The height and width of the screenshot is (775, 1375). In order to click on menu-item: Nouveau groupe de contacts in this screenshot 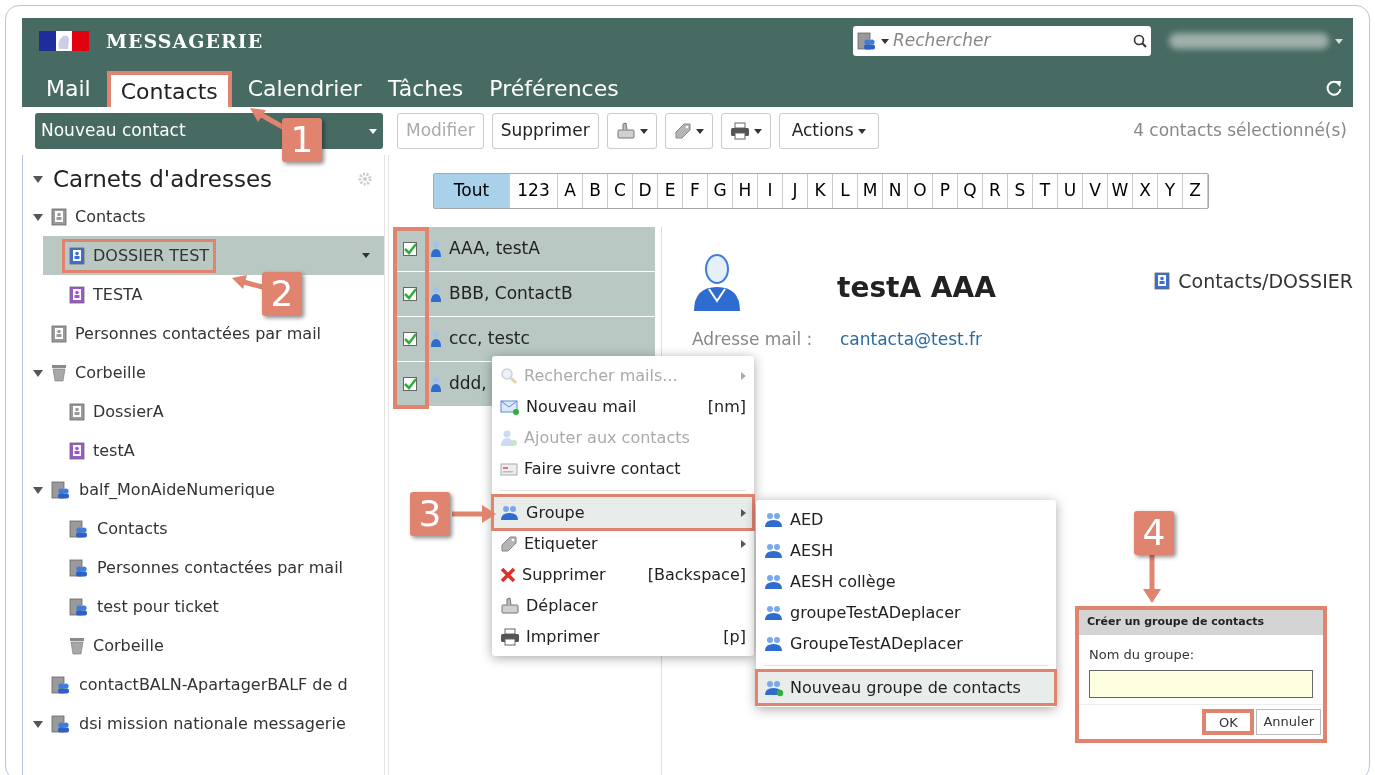, I will do `click(906, 687)`.